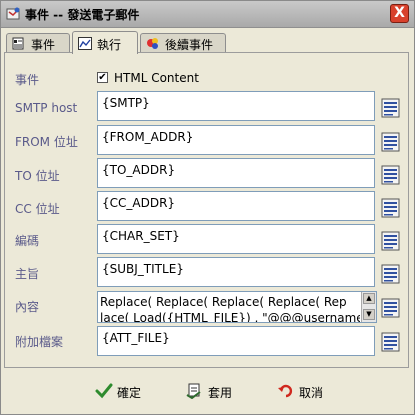  Describe the element at coordinates (369, 298) in the screenshot. I see `scroll-up-icon: ▲` at that location.